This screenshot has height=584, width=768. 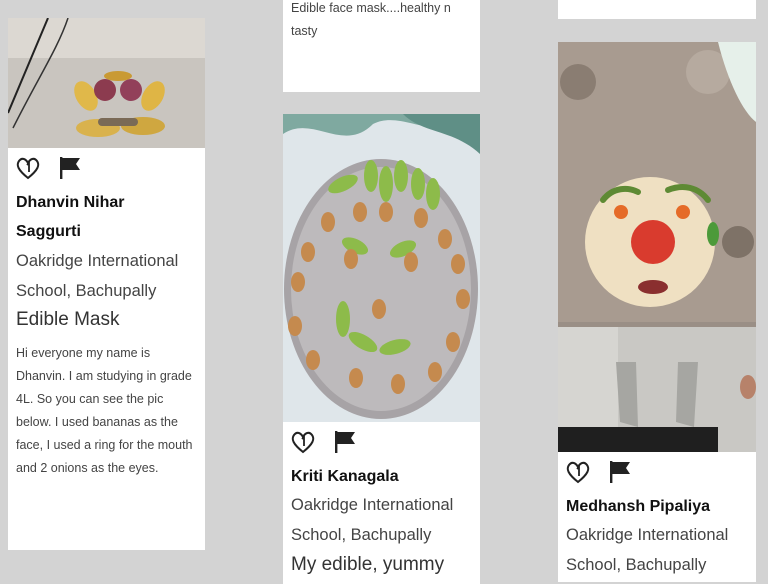 What do you see at coordinates (658, 506) in the screenshot?
I see `author-name: Medhansh Pipaliya` at bounding box center [658, 506].